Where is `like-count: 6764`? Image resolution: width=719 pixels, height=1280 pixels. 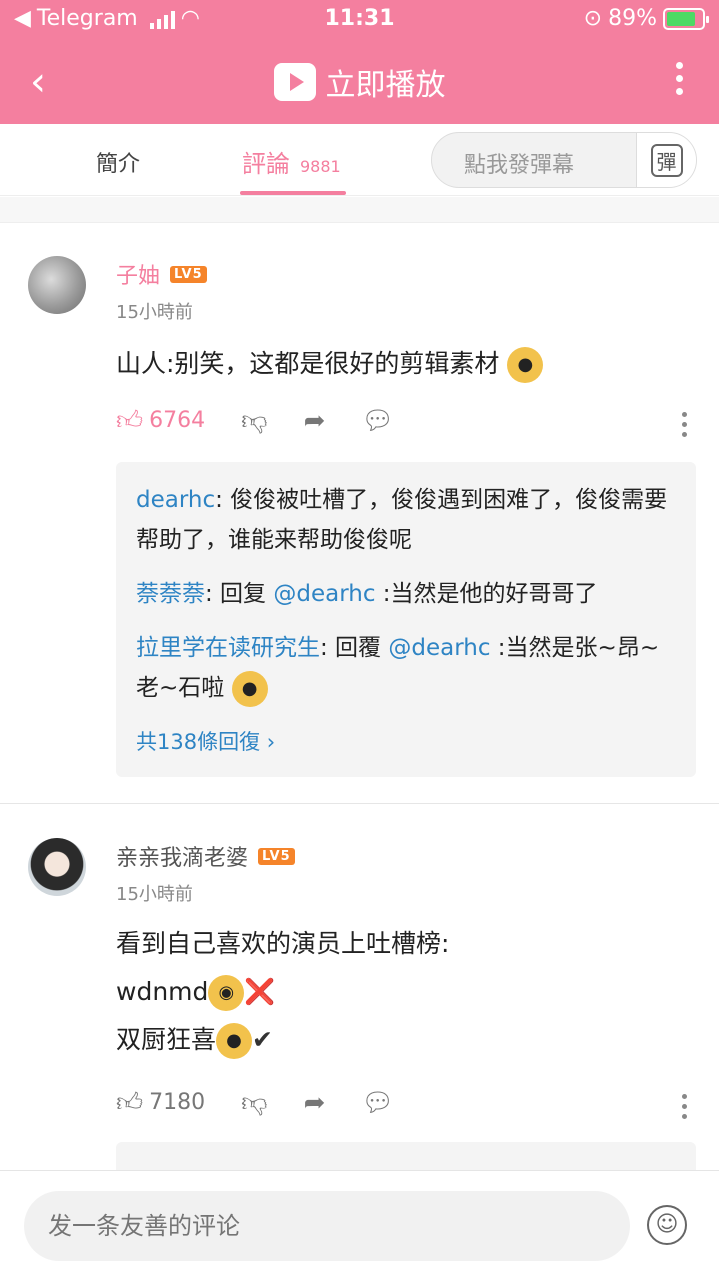
like-count: 6764 is located at coordinates (177, 420).